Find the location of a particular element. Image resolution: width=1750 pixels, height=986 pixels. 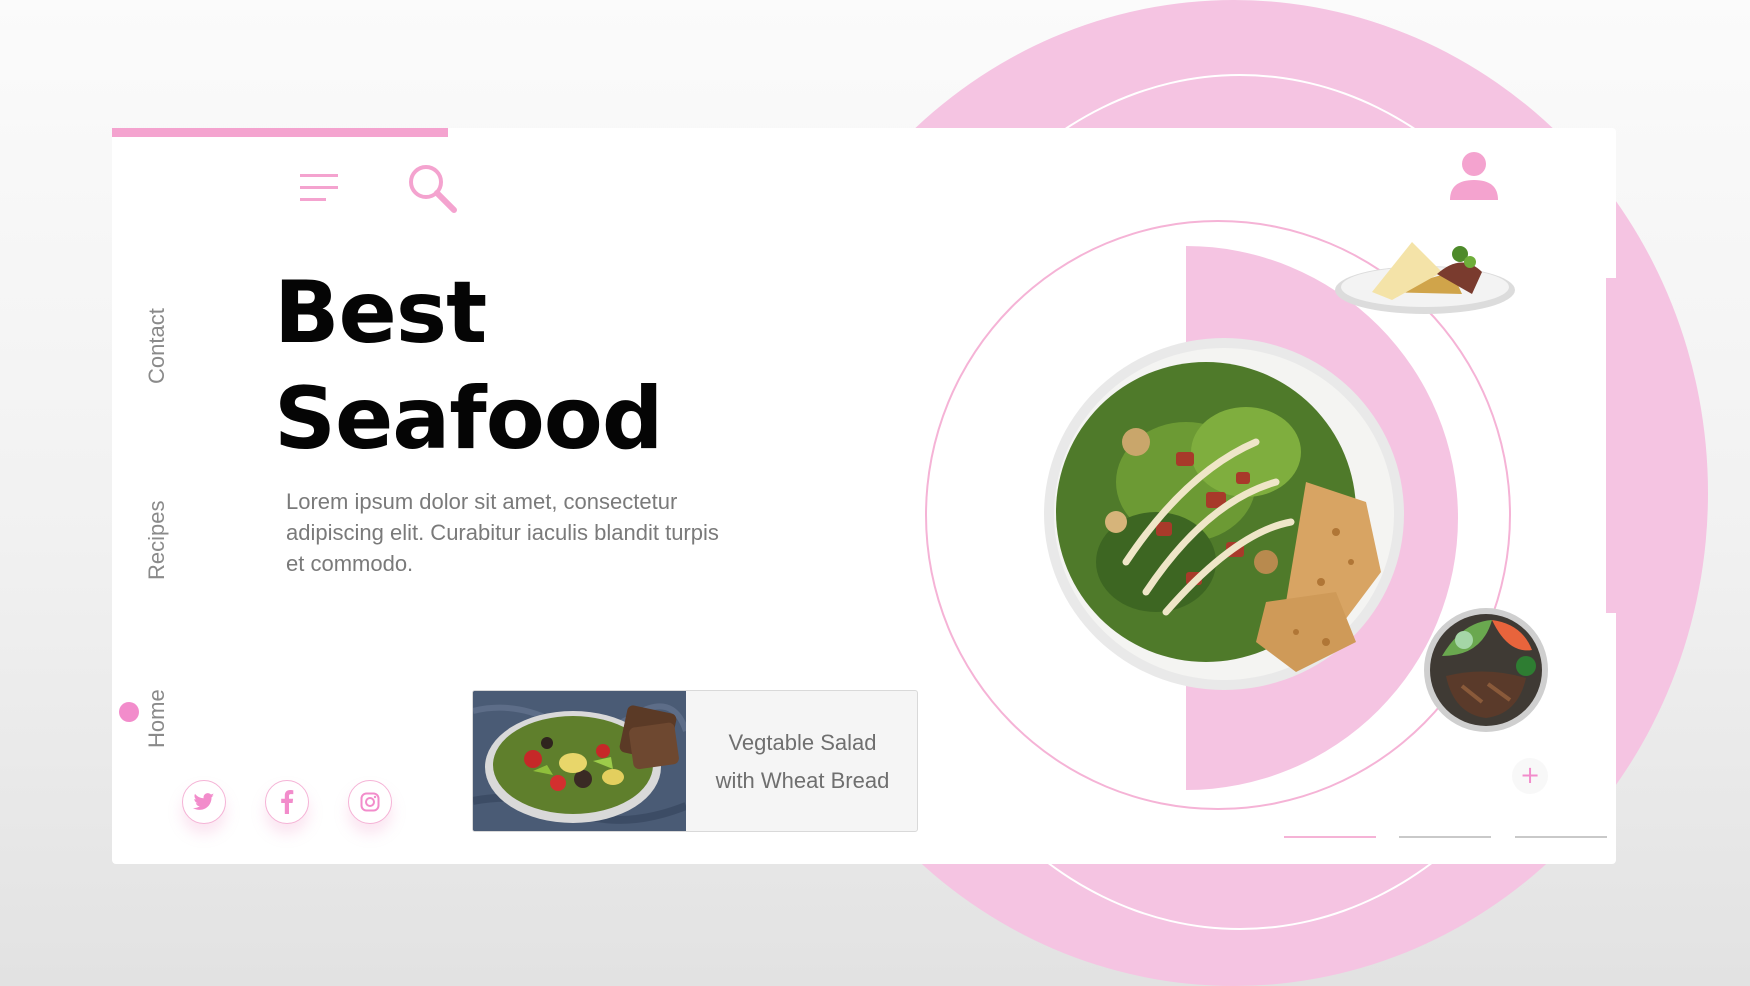

featured-recipe-card: Vegtable Salad with Wheat Bread is located at coordinates (695, 761).